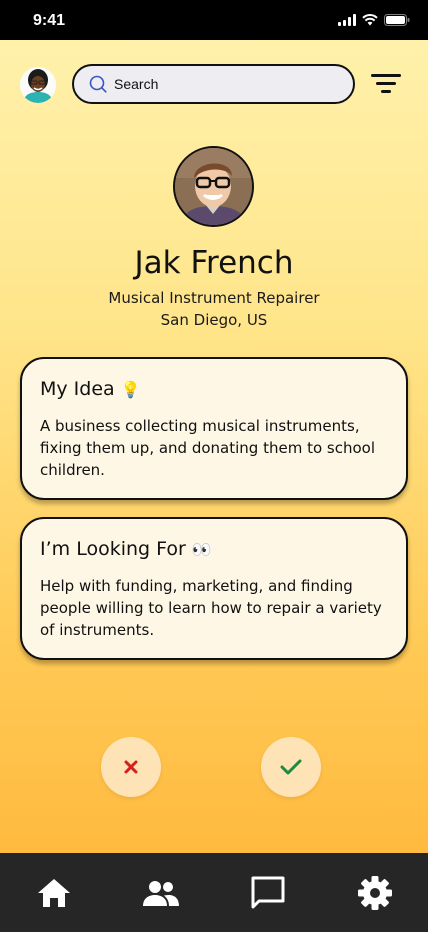  I want to click on profile-location: San Diego, US, so click(214, 320).